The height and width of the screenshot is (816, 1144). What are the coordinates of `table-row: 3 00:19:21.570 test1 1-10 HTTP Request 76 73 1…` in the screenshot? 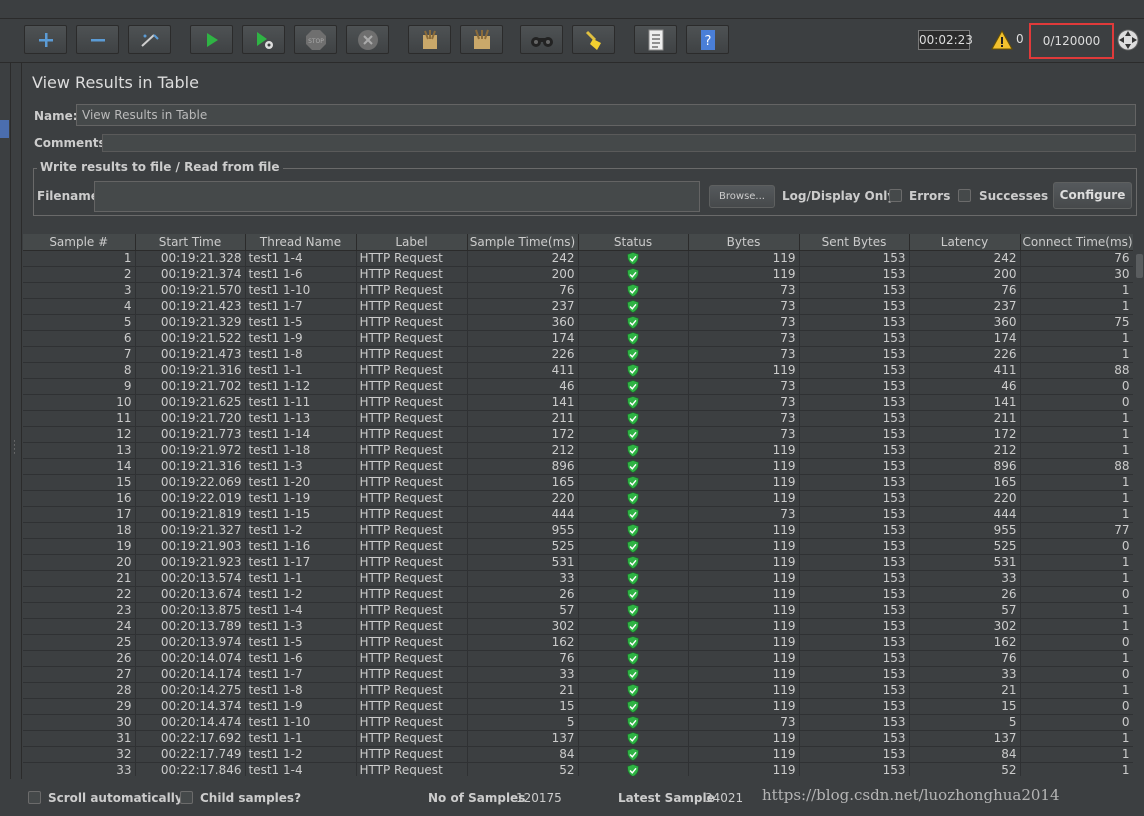 It's located at (578, 290).